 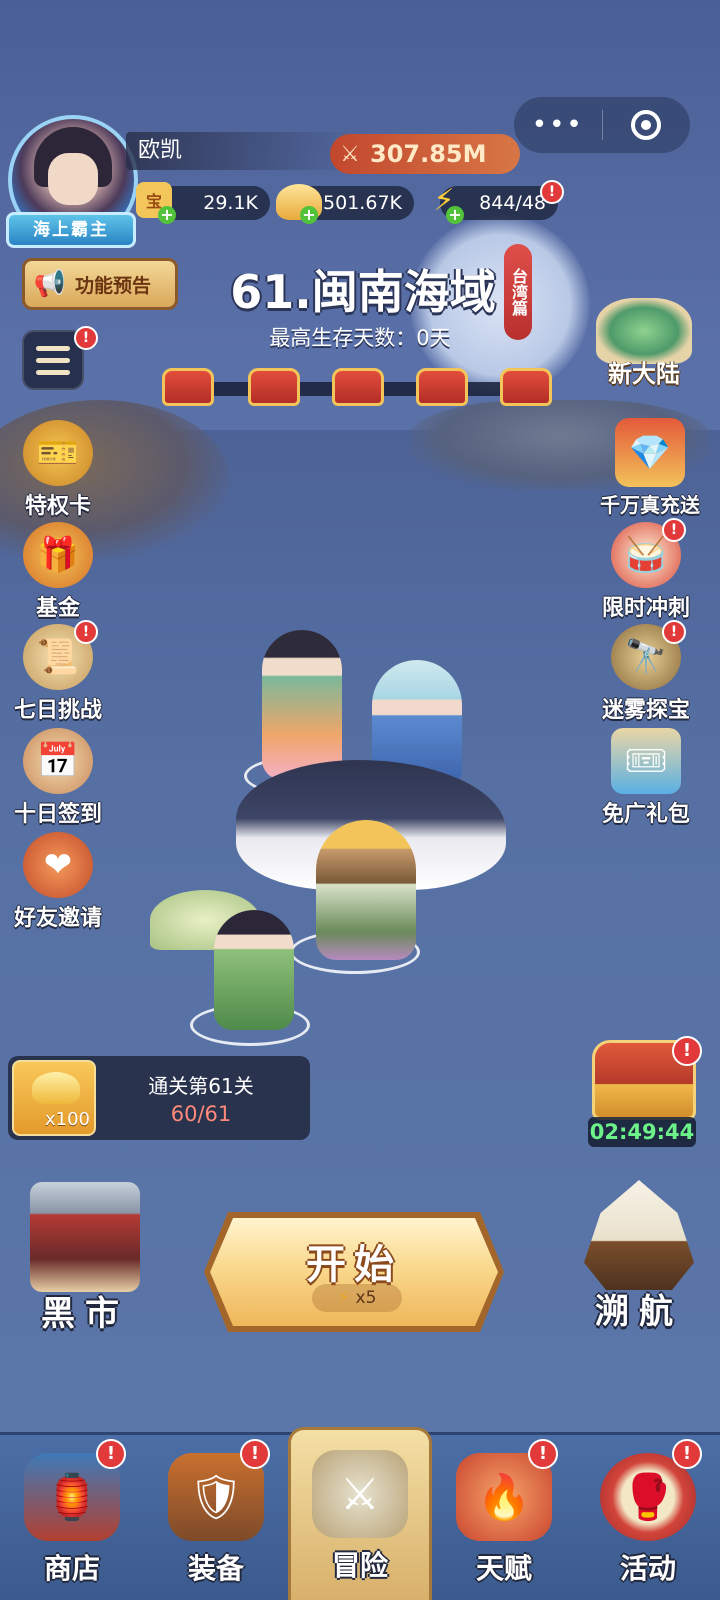 I want to click on privilege-card-button: 🎫 特权卡, so click(x=58, y=470).